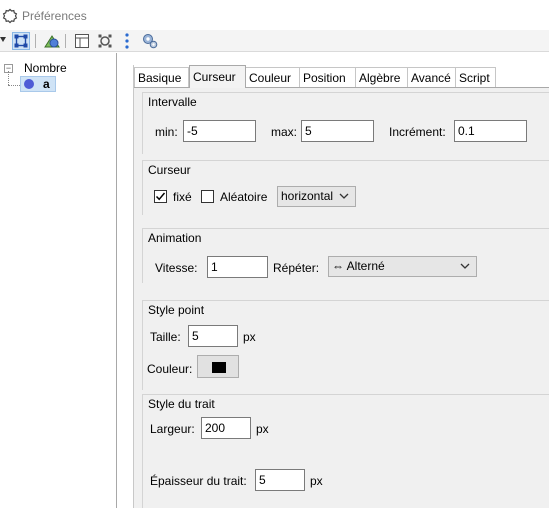 This screenshot has width=549, height=508. I want to click on group-title-animation: Animation, so click(175, 238).